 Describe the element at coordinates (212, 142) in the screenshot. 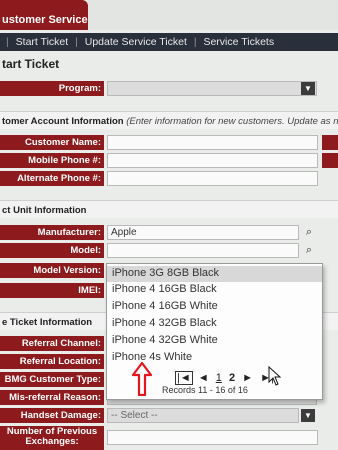

I see `customer-name-field` at that location.